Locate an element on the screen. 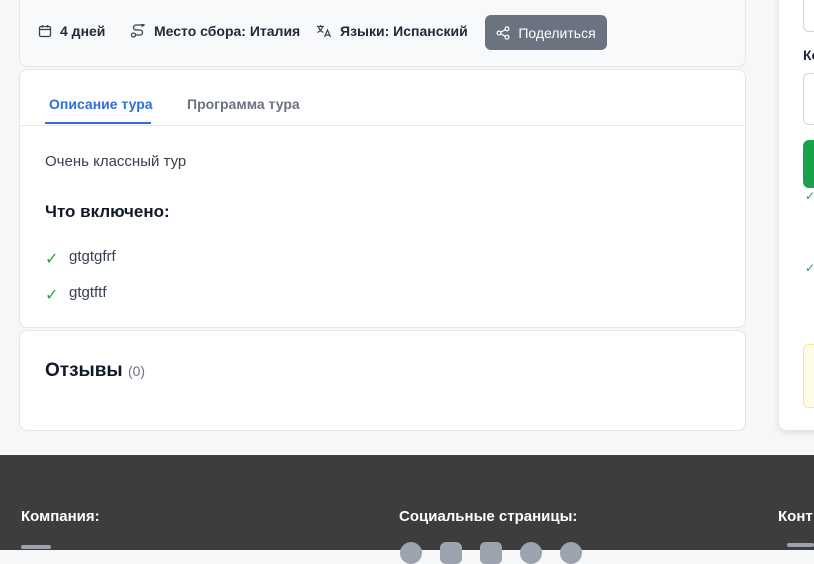 The width and height of the screenshot is (814, 564). reviews-title-text: Отзывы is located at coordinates (84, 370).